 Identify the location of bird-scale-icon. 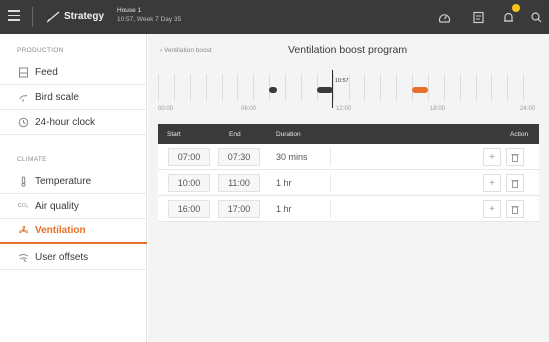
(23, 97).